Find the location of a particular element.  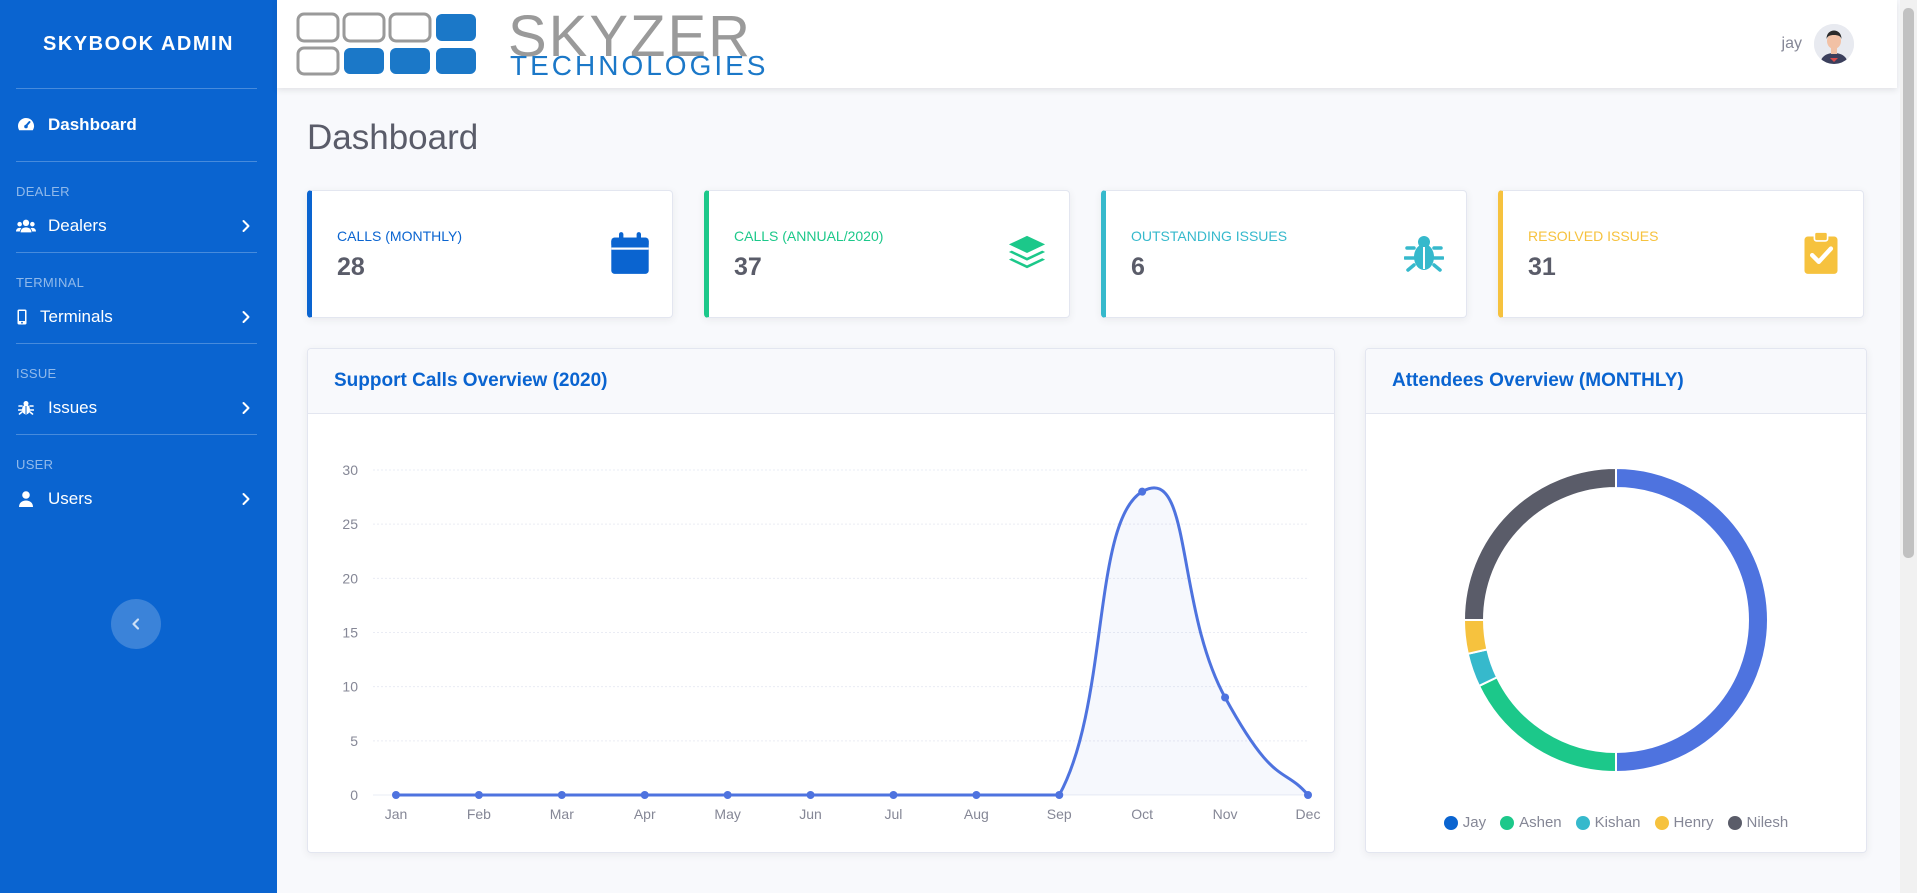

y-tick-label: 30 is located at coordinates (350, 470).